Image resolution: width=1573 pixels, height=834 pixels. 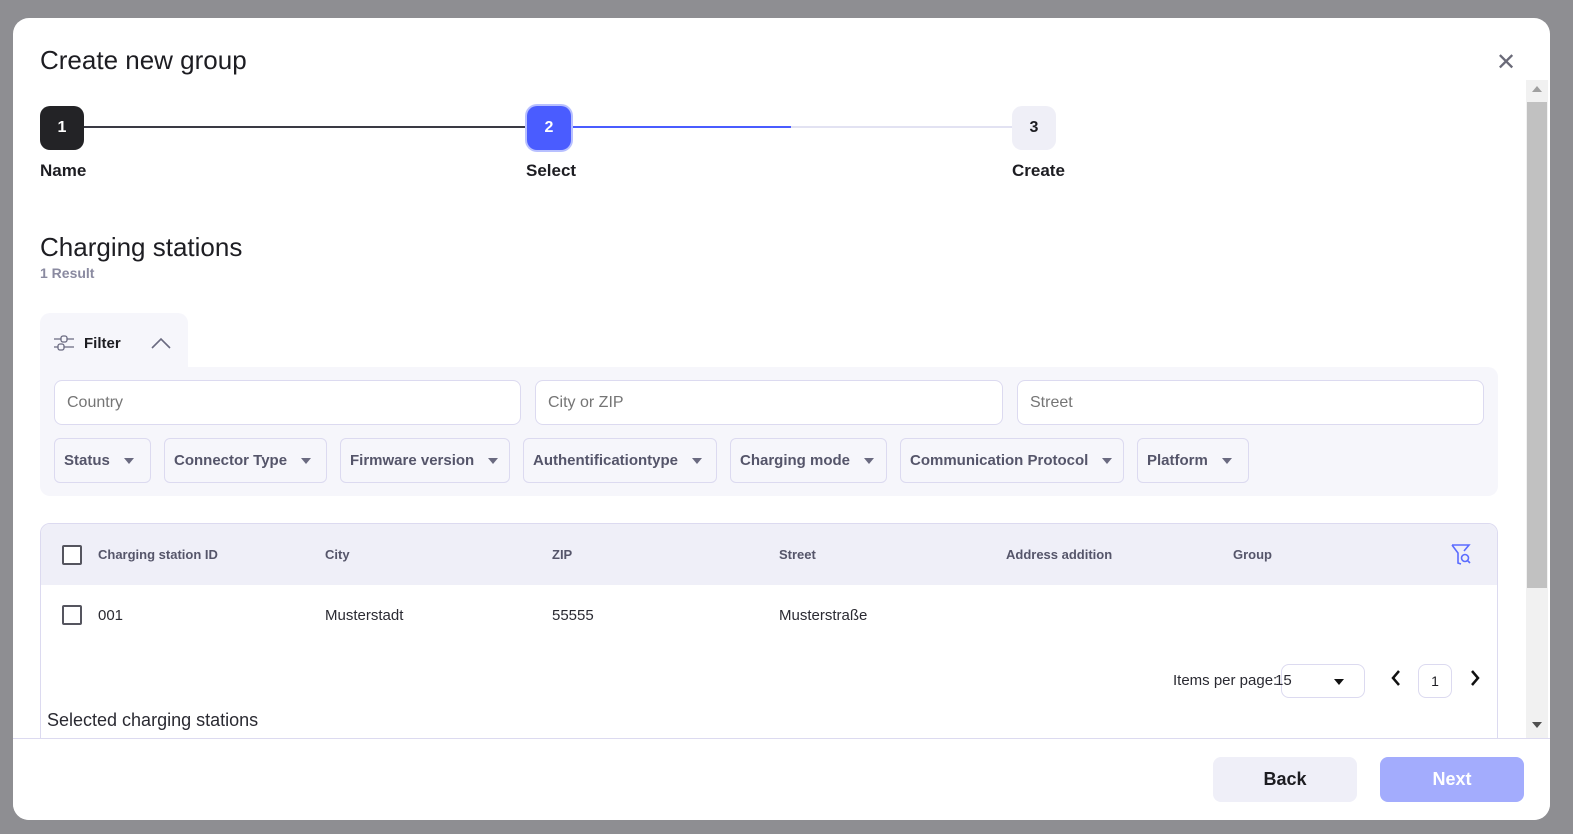 What do you see at coordinates (573, 615) in the screenshot?
I see `cell-zip: 55555` at bounding box center [573, 615].